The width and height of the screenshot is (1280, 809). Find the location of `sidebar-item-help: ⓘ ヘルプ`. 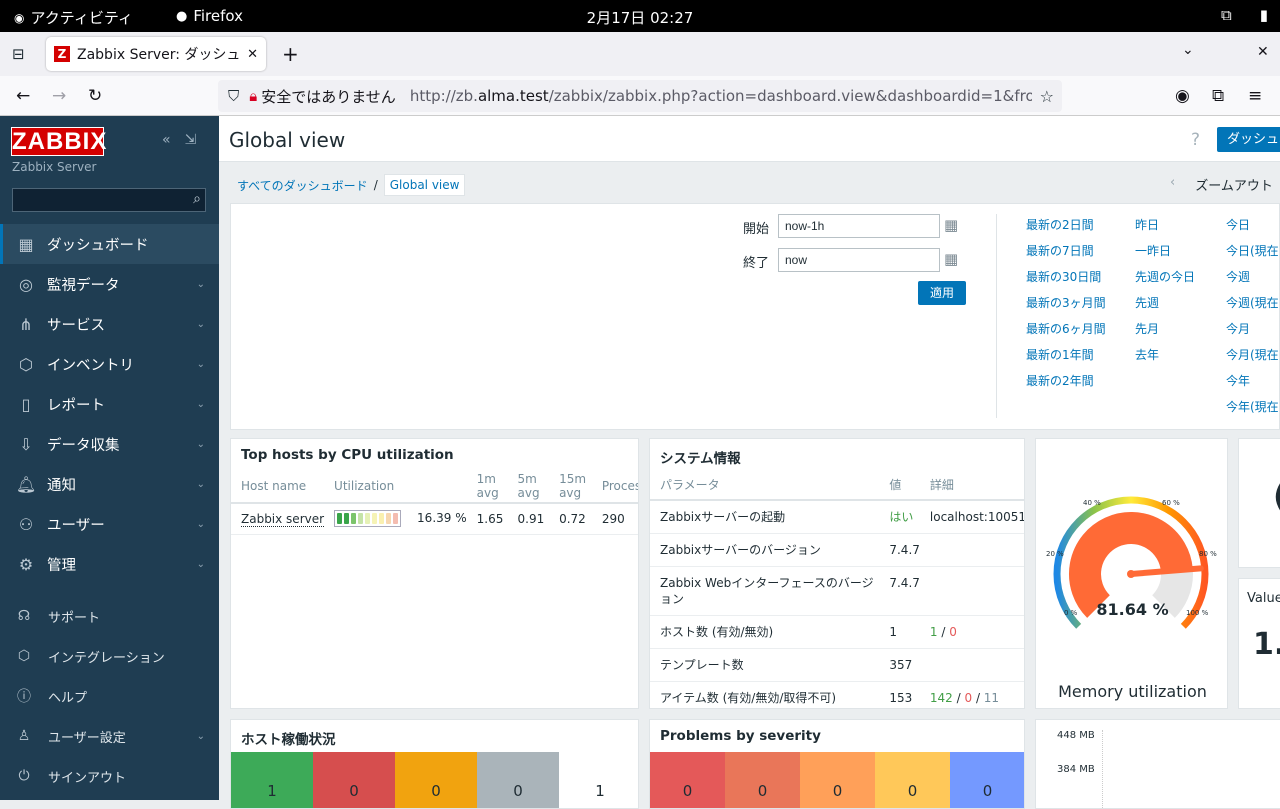

sidebar-item-help: ⓘ ヘルプ is located at coordinates (109, 696).